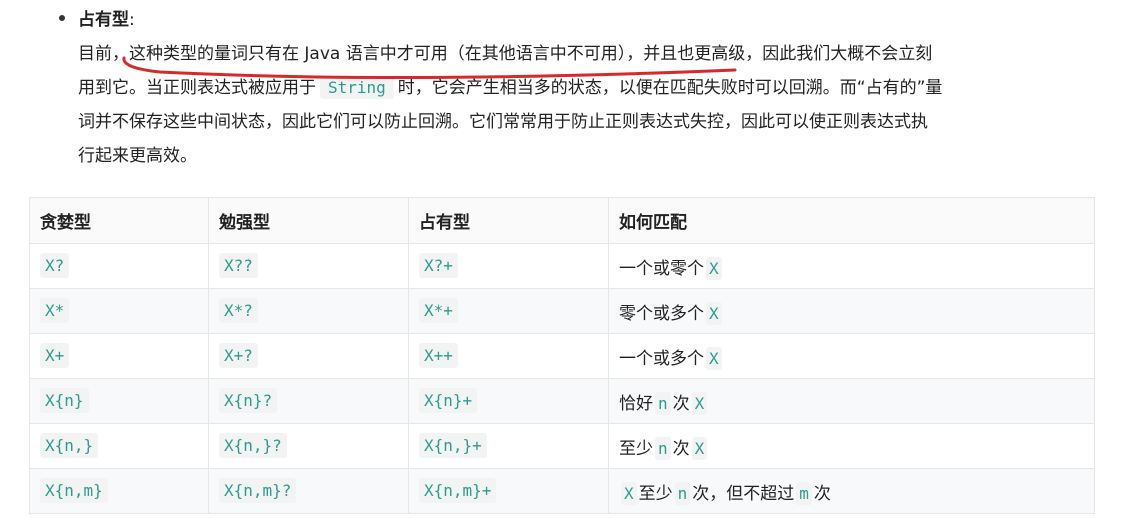 The width and height of the screenshot is (1134, 518). I want to click on cell-reluctant: X{n,m}?, so click(308, 491).